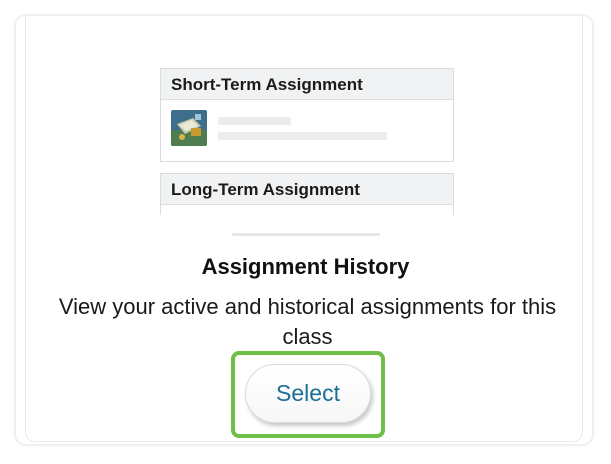  What do you see at coordinates (307, 115) in the screenshot?
I see `short-term-assignment-illustration: Short-Term Assignment` at bounding box center [307, 115].